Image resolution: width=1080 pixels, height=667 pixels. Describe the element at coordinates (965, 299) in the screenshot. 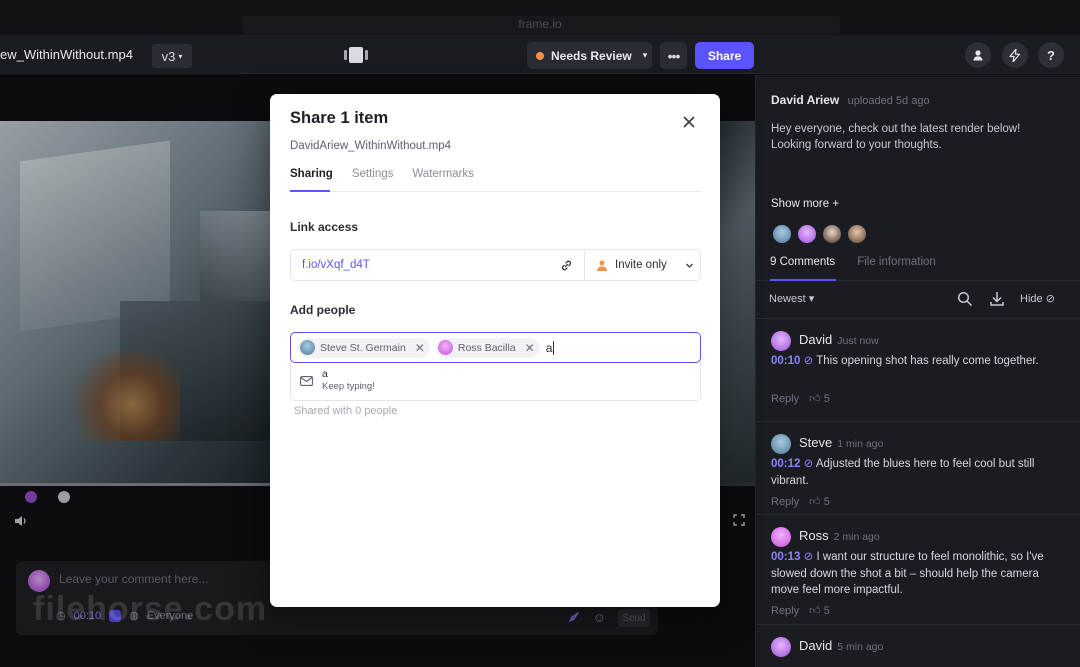

I see `search-icon` at that location.